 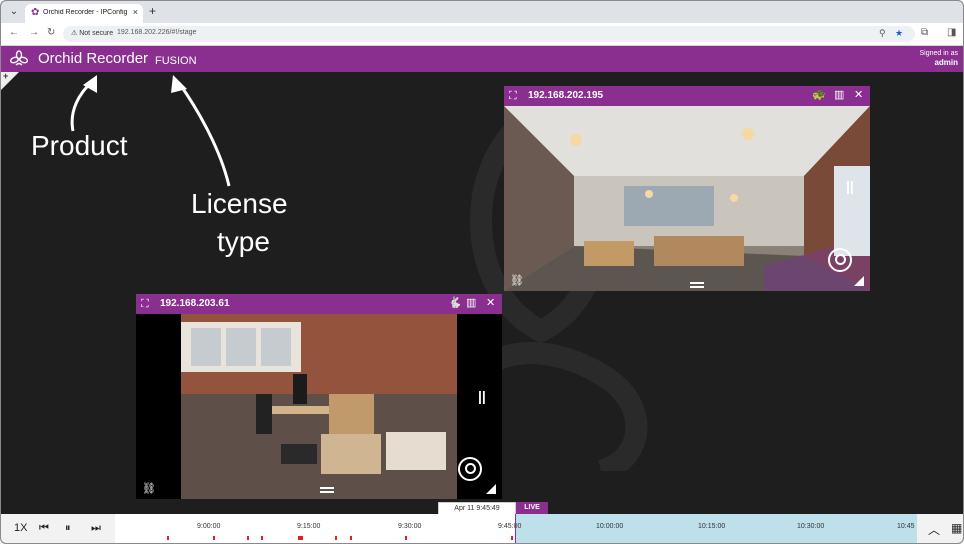 What do you see at coordinates (51, 33) in the screenshot?
I see `reload-icon: ↻` at bounding box center [51, 33].